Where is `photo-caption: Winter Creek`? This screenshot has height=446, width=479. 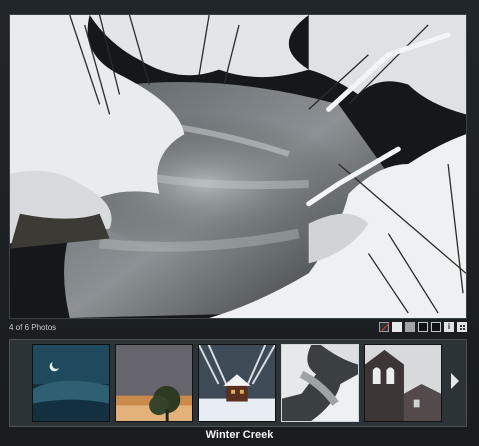
photo-caption: Winter Creek is located at coordinates (239, 435).